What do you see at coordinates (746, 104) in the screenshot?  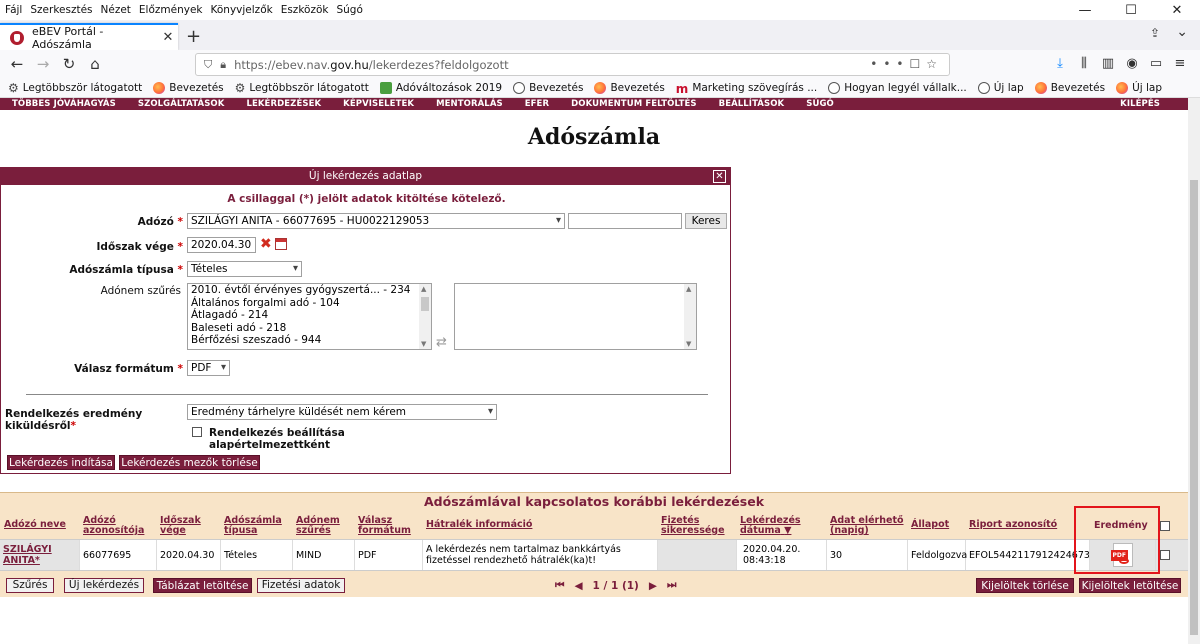 I see `site-nav-item: Beállítások` at bounding box center [746, 104].